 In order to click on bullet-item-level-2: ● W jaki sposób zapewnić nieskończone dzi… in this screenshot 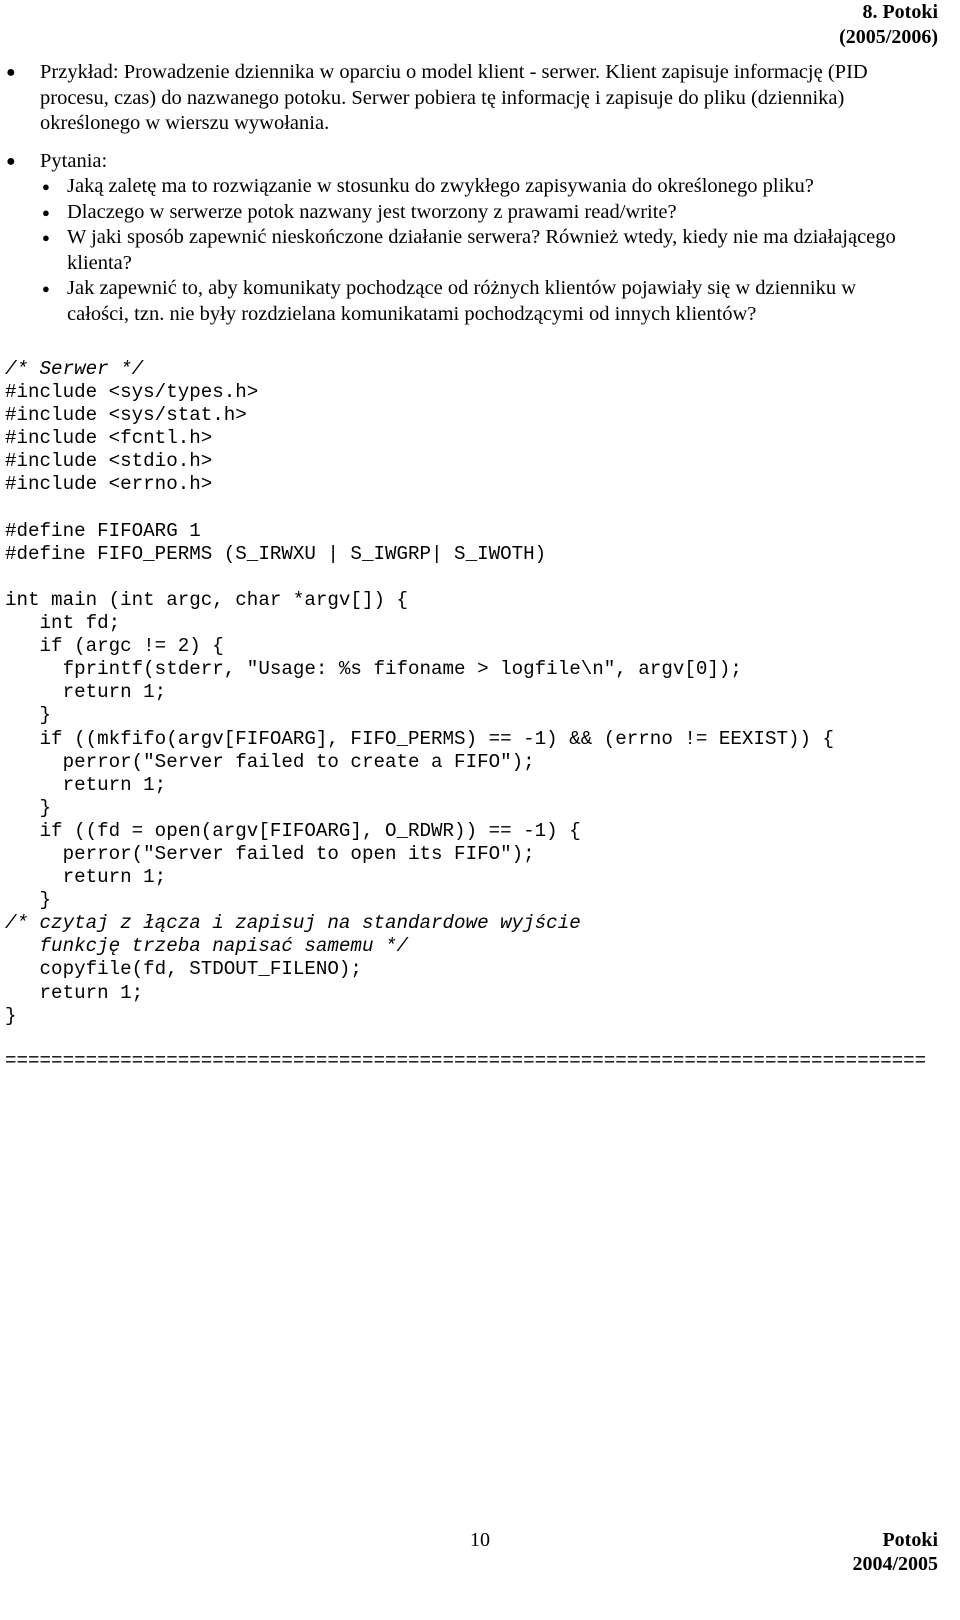, I will do `click(480, 250)`.